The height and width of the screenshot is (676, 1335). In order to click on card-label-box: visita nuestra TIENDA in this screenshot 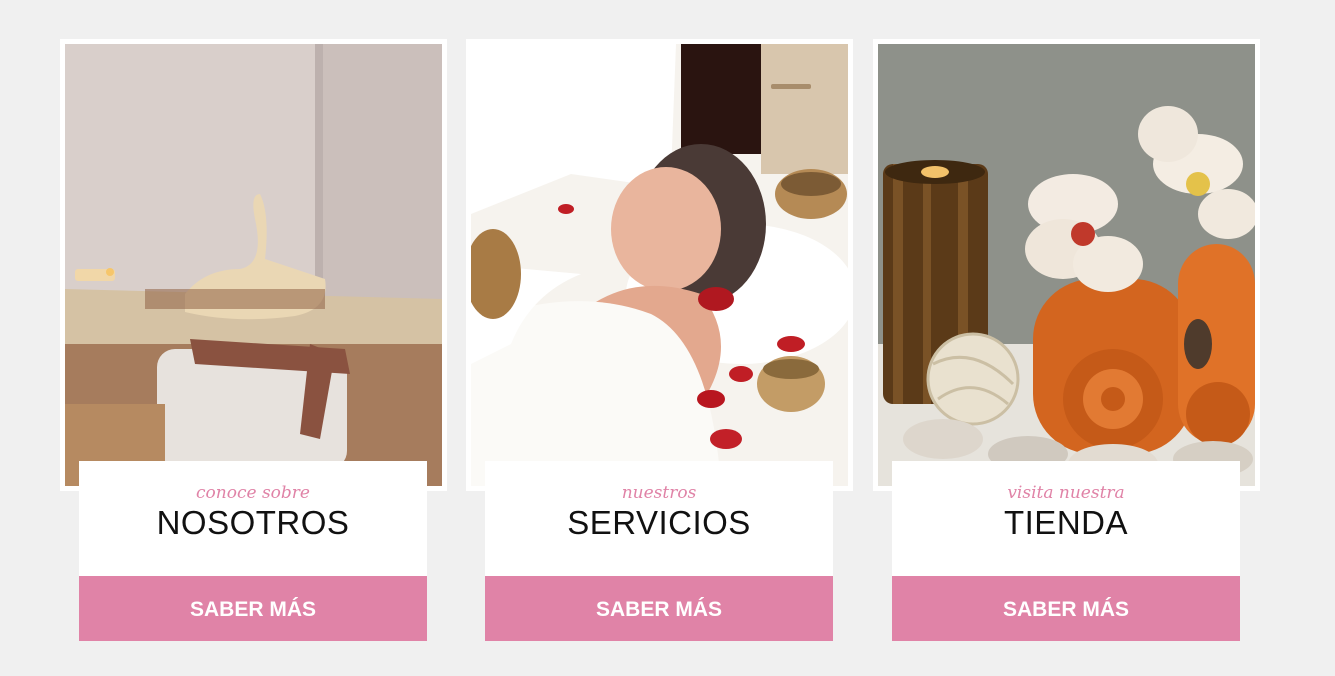, I will do `click(1066, 518)`.